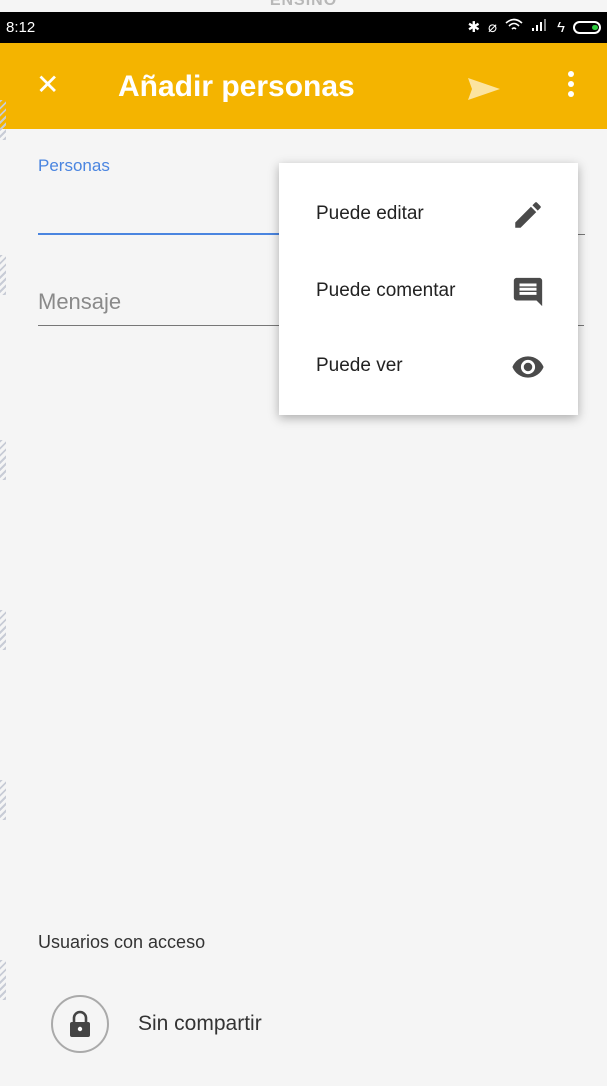 This screenshot has width=607, height=1086. I want to click on pencil-icon, so click(528, 215).